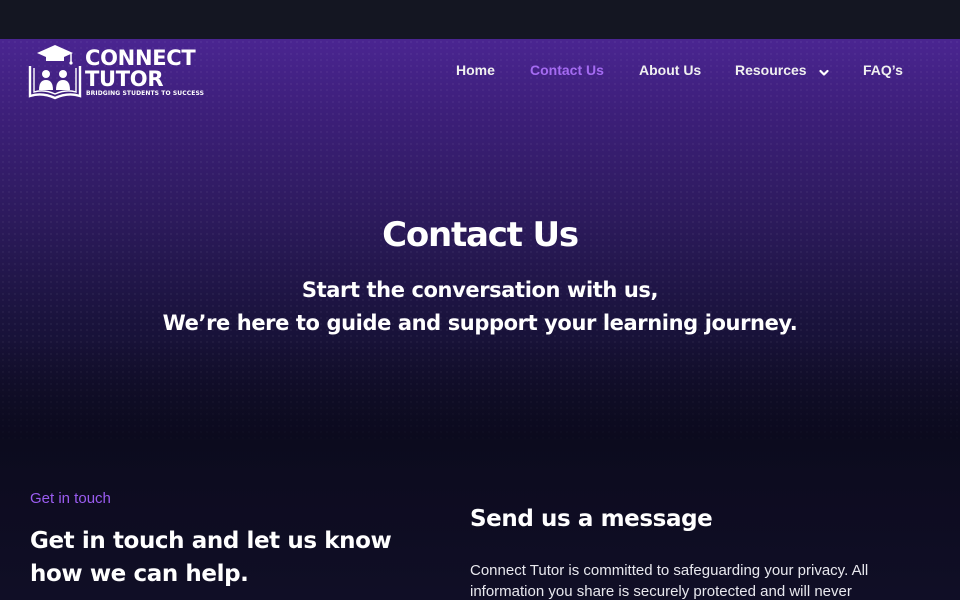 Image resolution: width=960 pixels, height=600 pixels. I want to click on chevron-down-icon, so click(823, 72).